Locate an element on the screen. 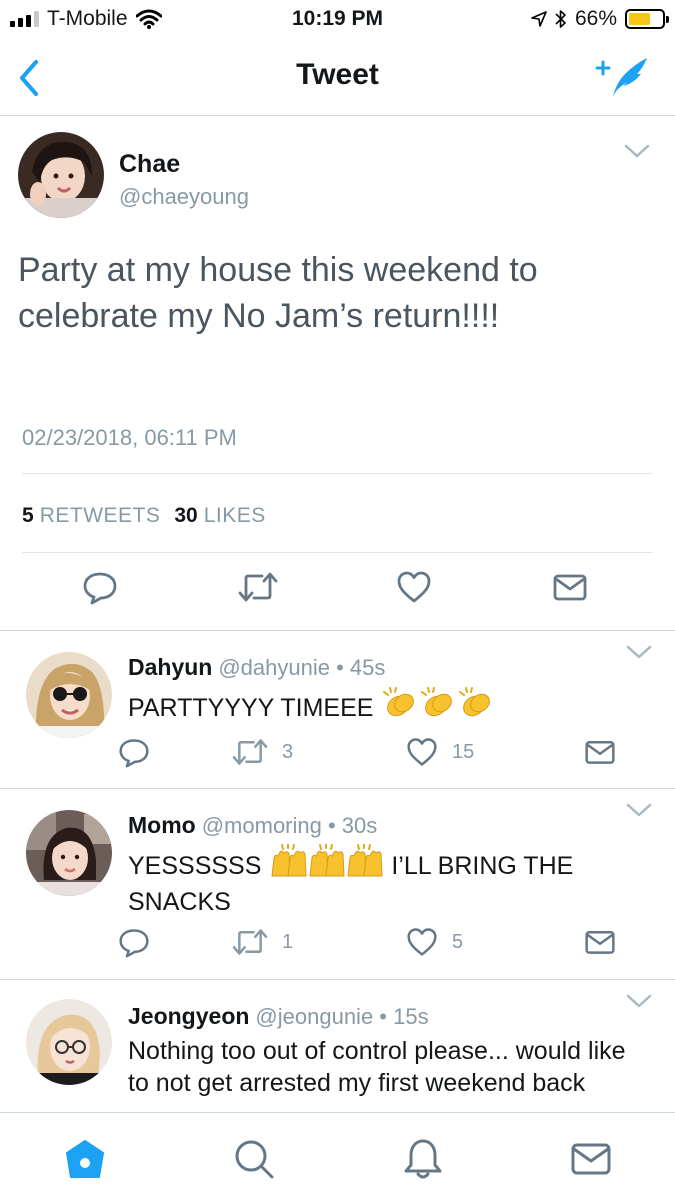  retweet-button is located at coordinates (258, 587).